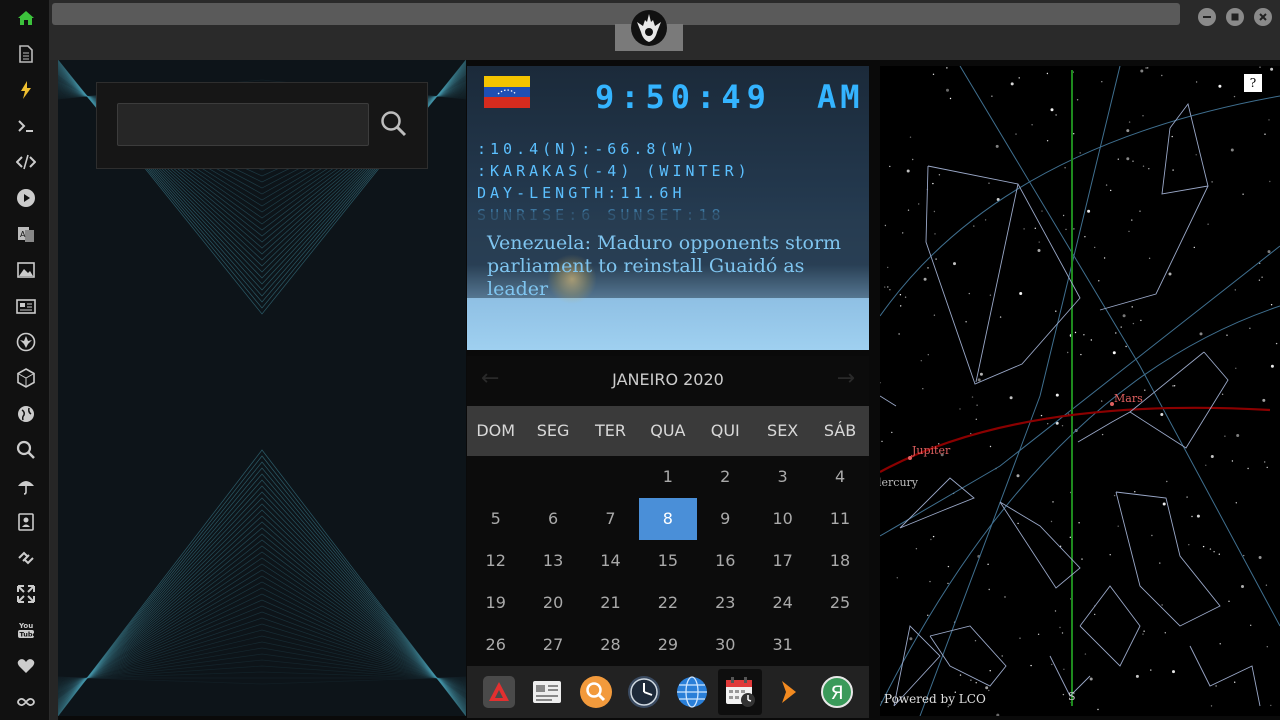 This screenshot has height=720, width=1280. What do you see at coordinates (668, 430) in the screenshot?
I see `weekday-label: QUA` at bounding box center [668, 430].